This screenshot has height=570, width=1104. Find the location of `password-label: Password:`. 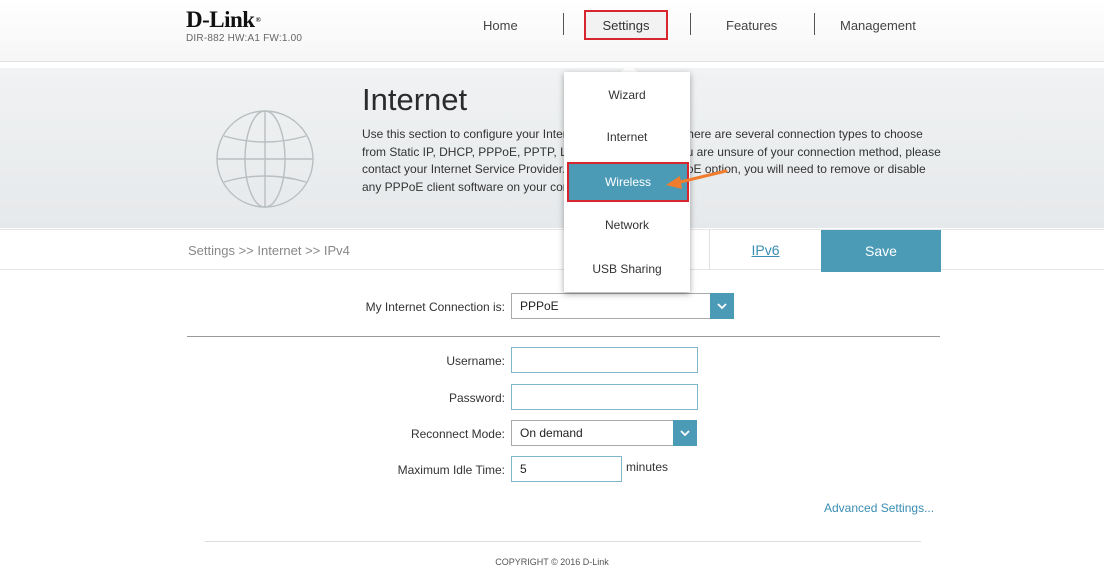

password-label: Password: is located at coordinates (476, 398).